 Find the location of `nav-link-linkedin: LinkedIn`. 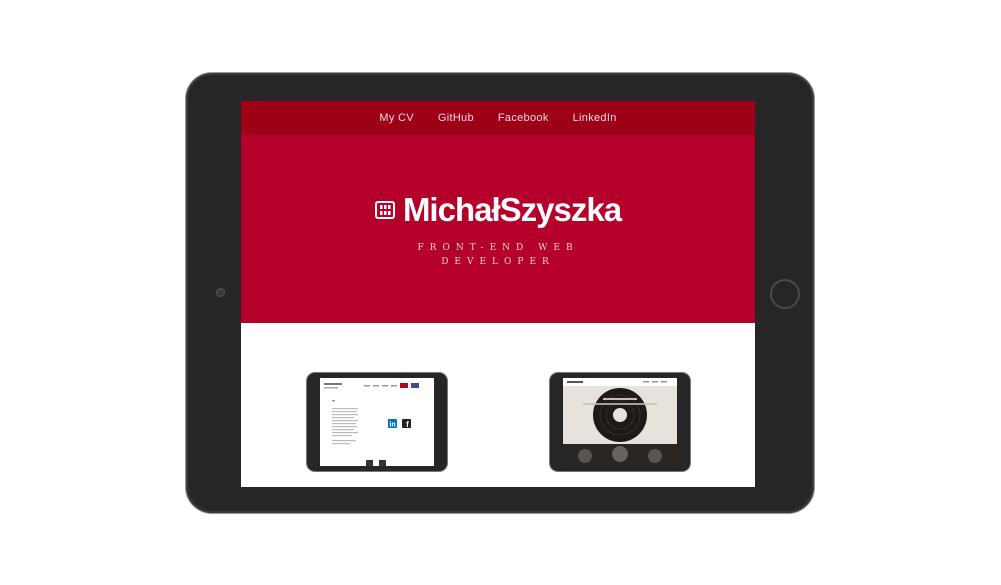

nav-link-linkedin: LinkedIn is located at coordinates (595, 118).